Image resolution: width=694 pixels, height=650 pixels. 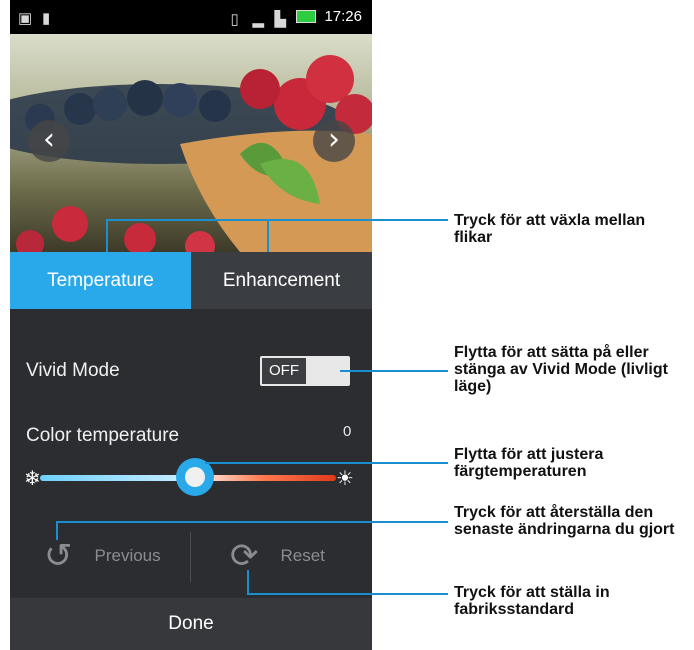 What do you see at coordinates (532, 601) in the screenshot?
I see `callout-reset: Tryck för att ställa in fabriksstandard` at bounding box center [532, 601].